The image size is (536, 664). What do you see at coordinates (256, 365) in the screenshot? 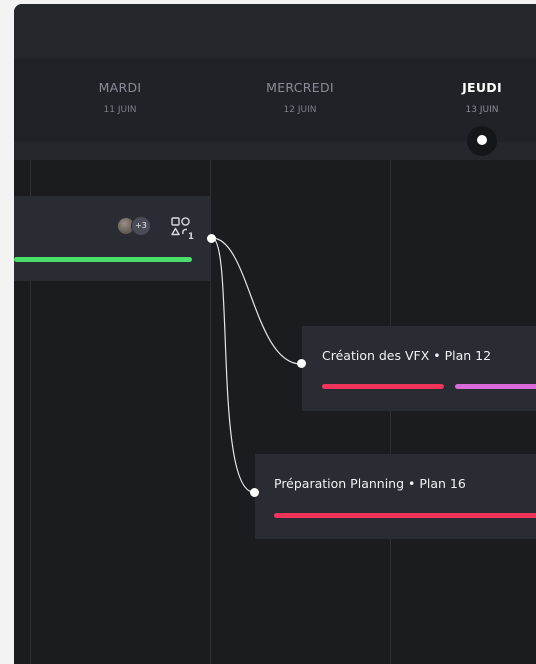
I see `dependency-links` at bounding box center [256, 365].